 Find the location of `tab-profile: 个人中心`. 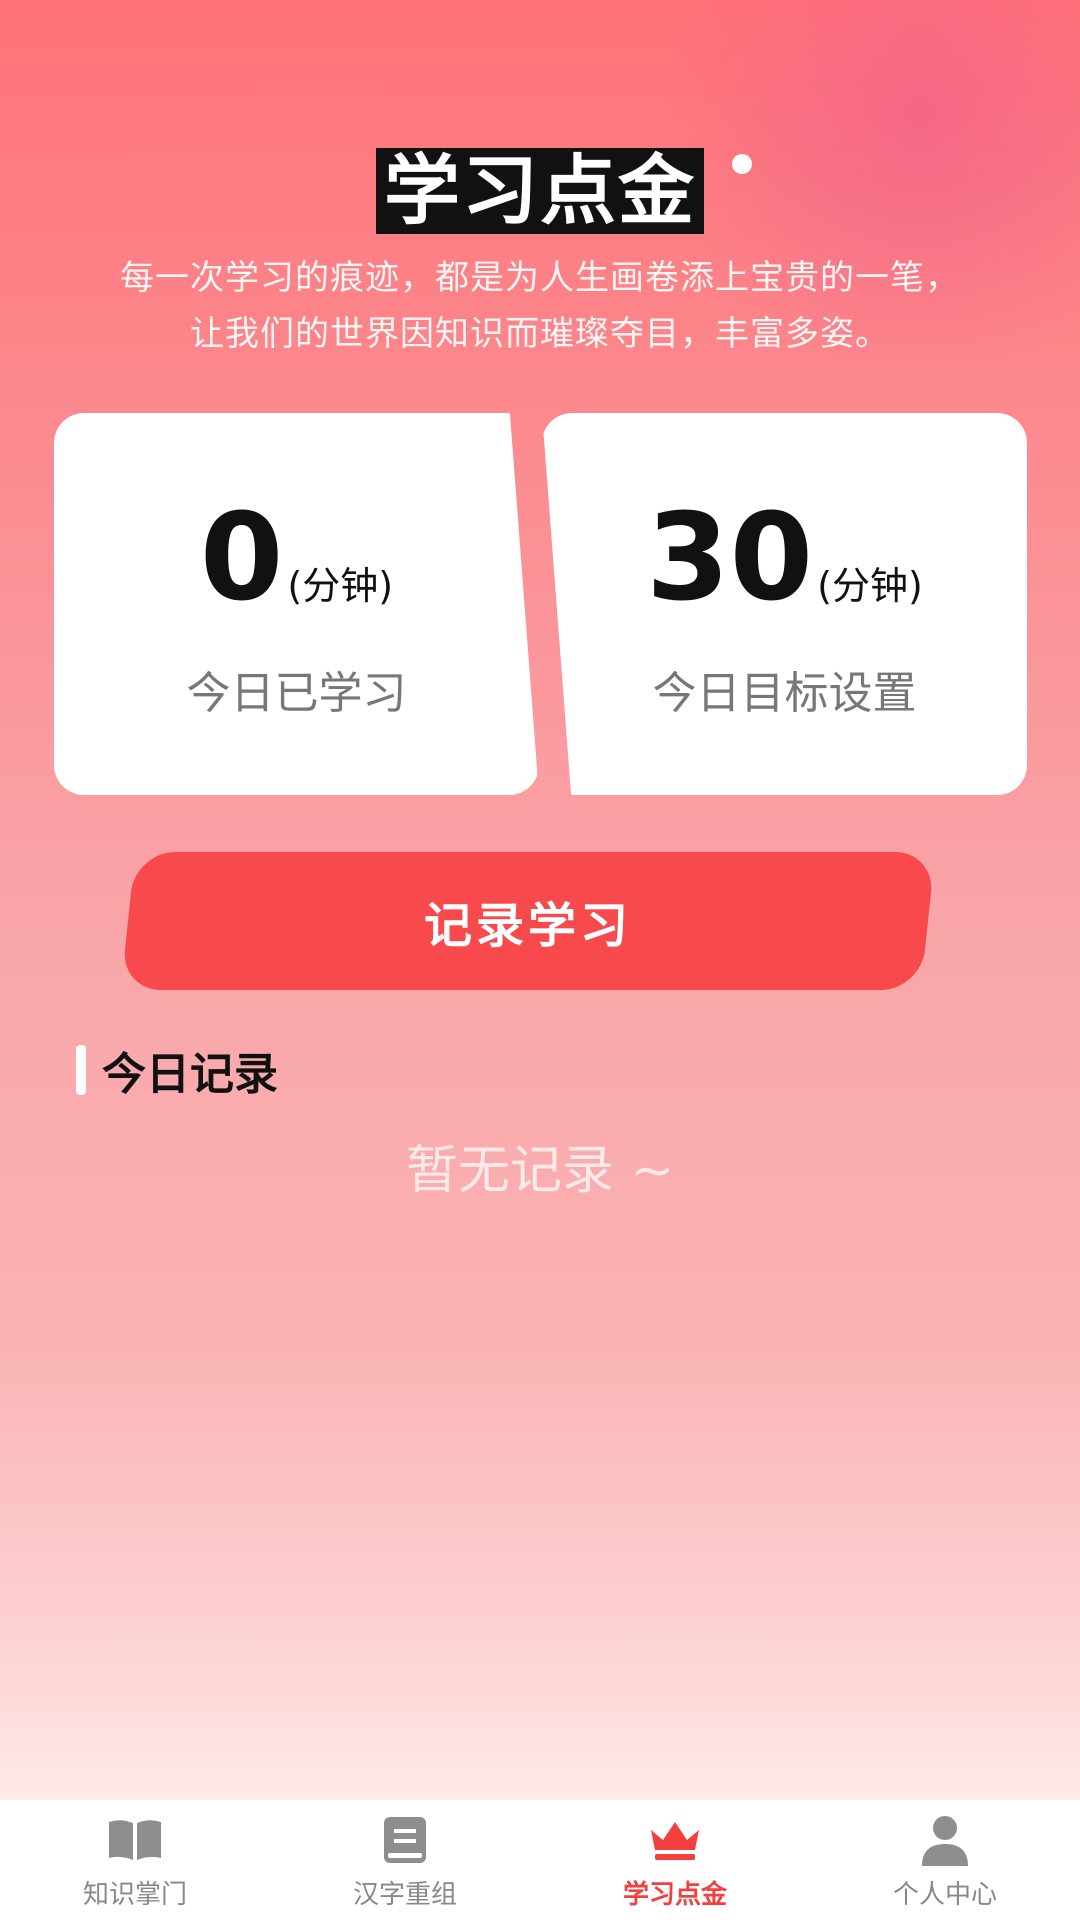

tab-profile: 个人中心 is located at coordinates (945, 1860).